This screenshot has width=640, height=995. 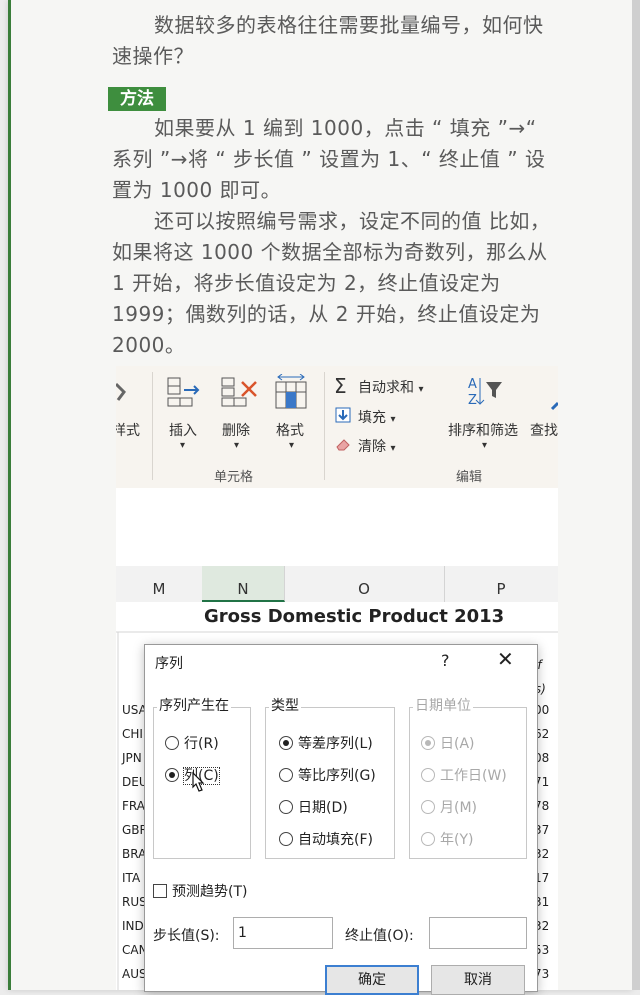 I want to click on mouse-cursor-icon, so click(x=197, y=786).